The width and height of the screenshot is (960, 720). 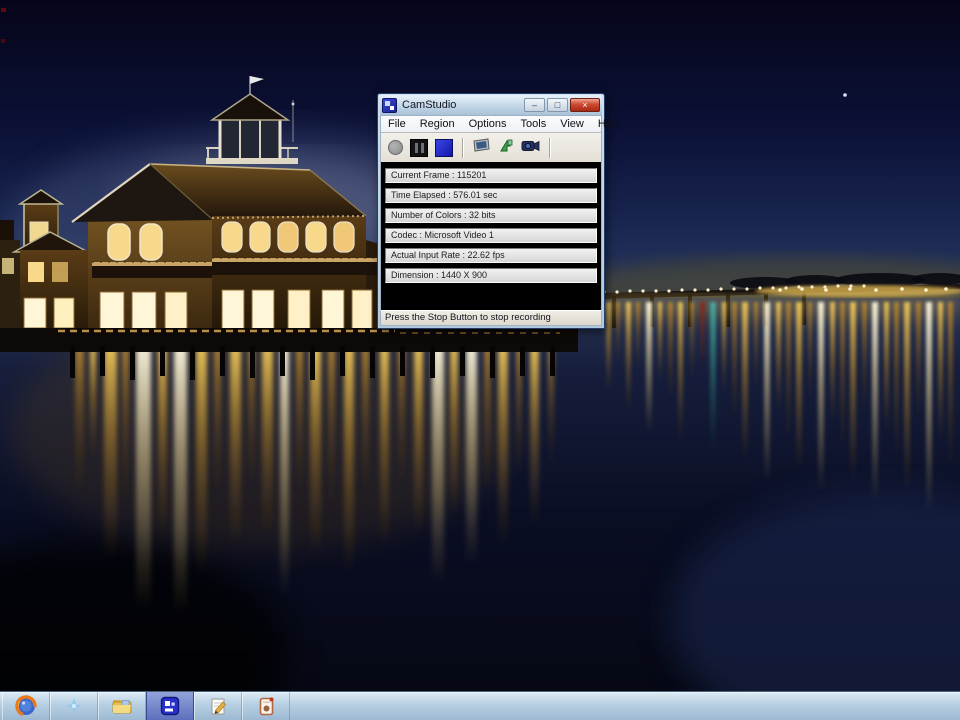 What do you see at coordinates (429, 105) in the screenshot?
I see `window-title: CamStudio` at bounding box center [429, 105].